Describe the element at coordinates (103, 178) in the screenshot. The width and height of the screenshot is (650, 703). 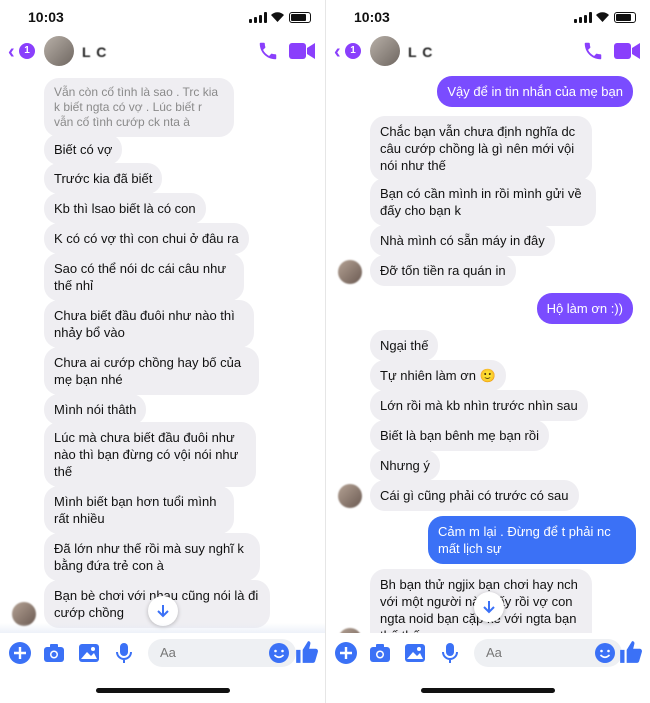
I see `message-bubble: Trước kia đã biết` at that location.